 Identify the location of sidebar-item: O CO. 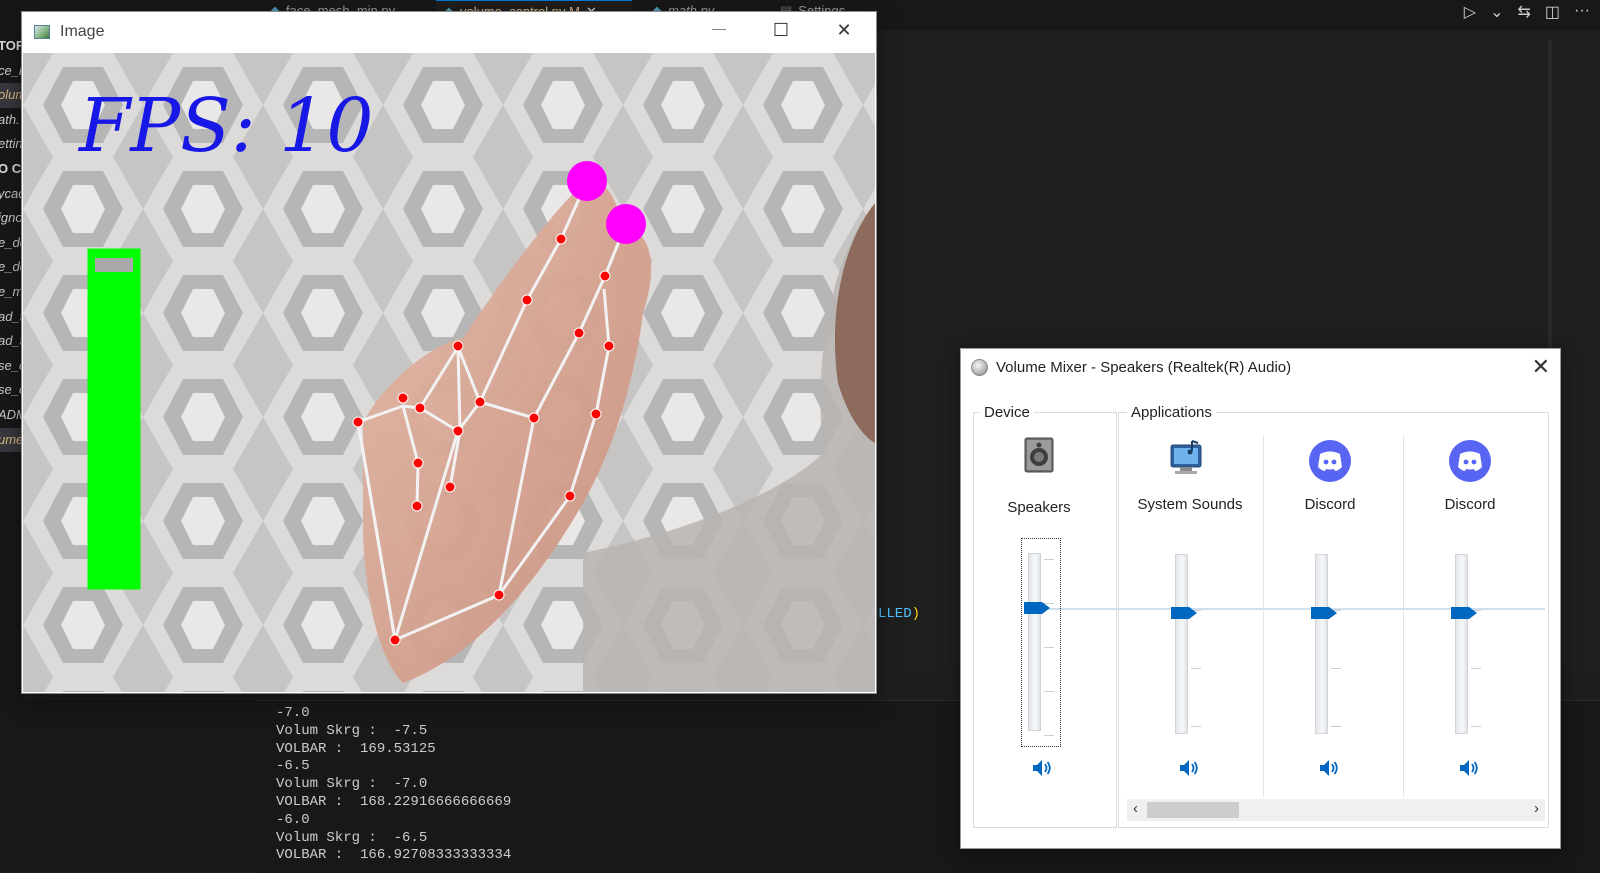
(12, 169).